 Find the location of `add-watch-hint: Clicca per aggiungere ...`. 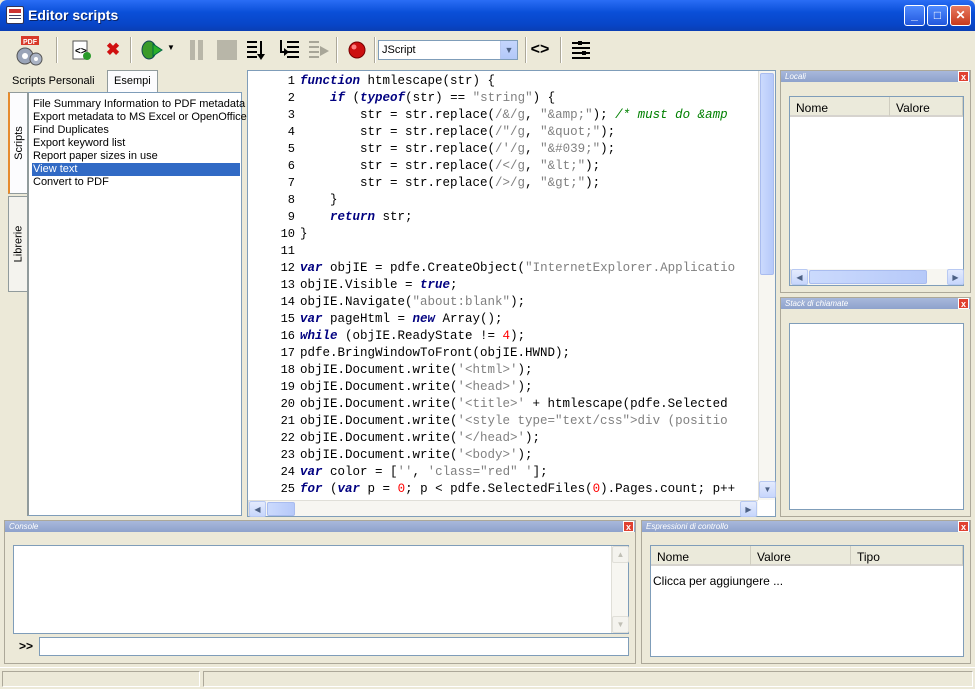

add-watch-hint: Clicca per aggiungere ... is located at coordinates (718, 581).